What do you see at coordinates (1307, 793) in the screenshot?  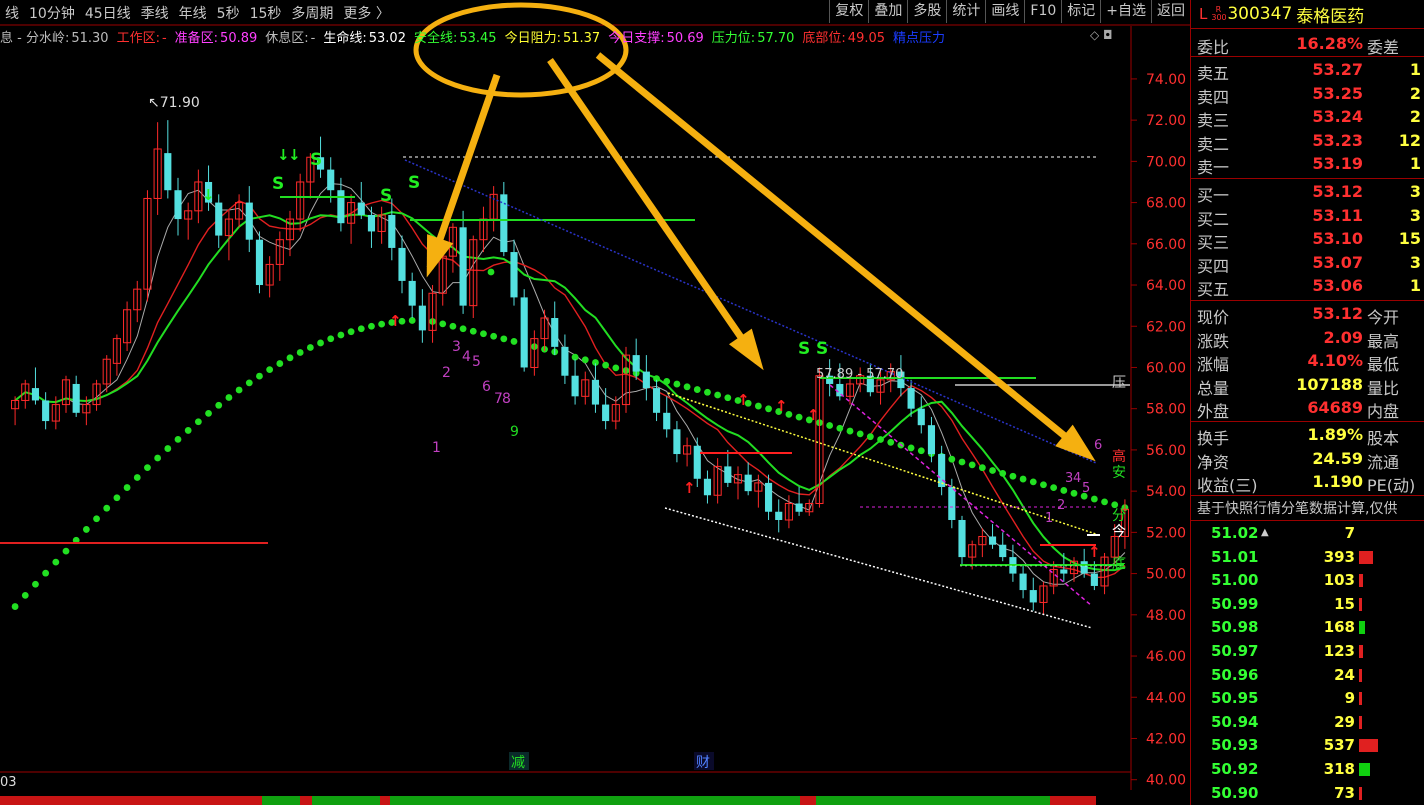 I see `tick-row: 50.90 73` at bounding box center [1307, 793].